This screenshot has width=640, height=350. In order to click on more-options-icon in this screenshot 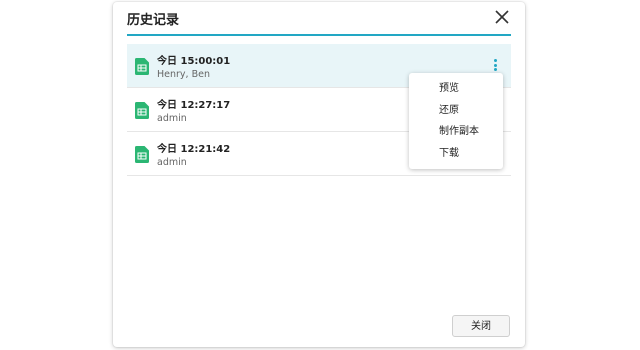, I will do `click(495, 66)`.